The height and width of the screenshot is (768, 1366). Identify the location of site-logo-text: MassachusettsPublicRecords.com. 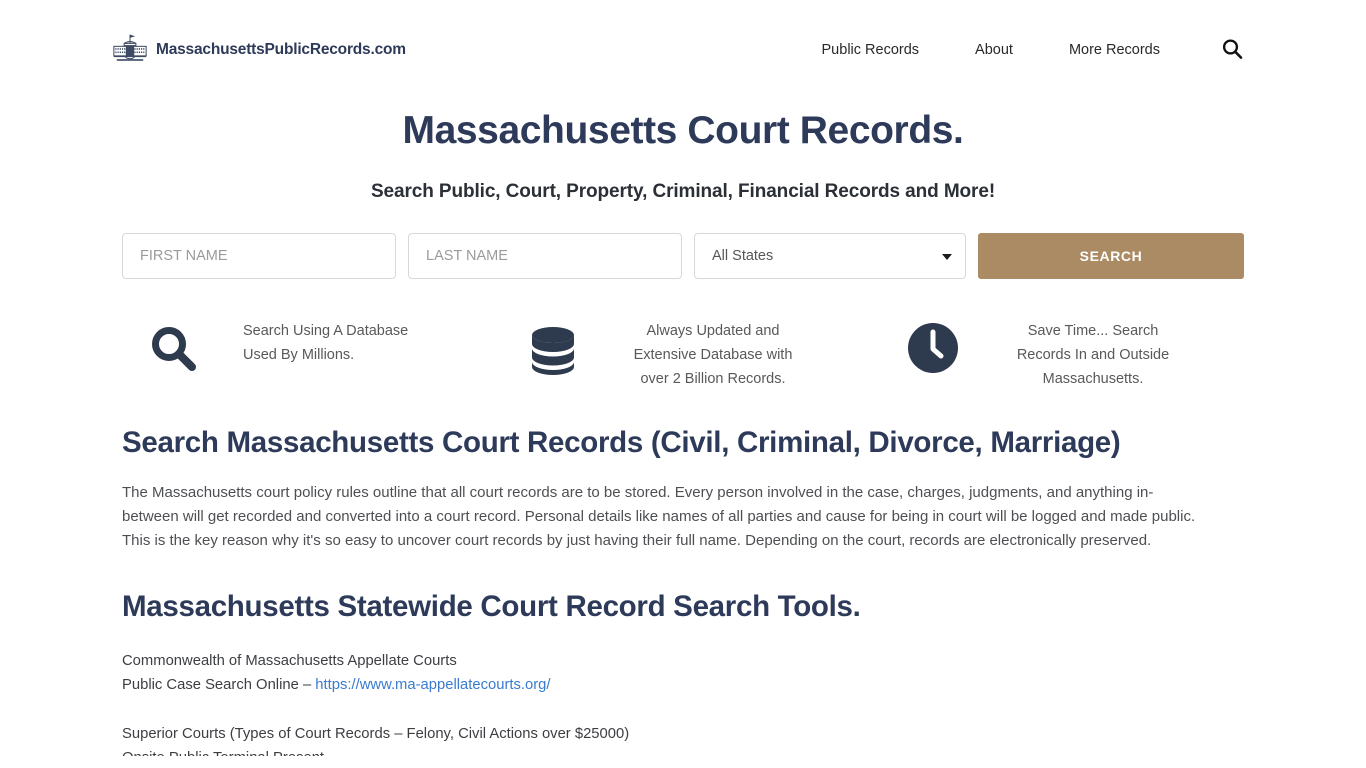
(281, 49).